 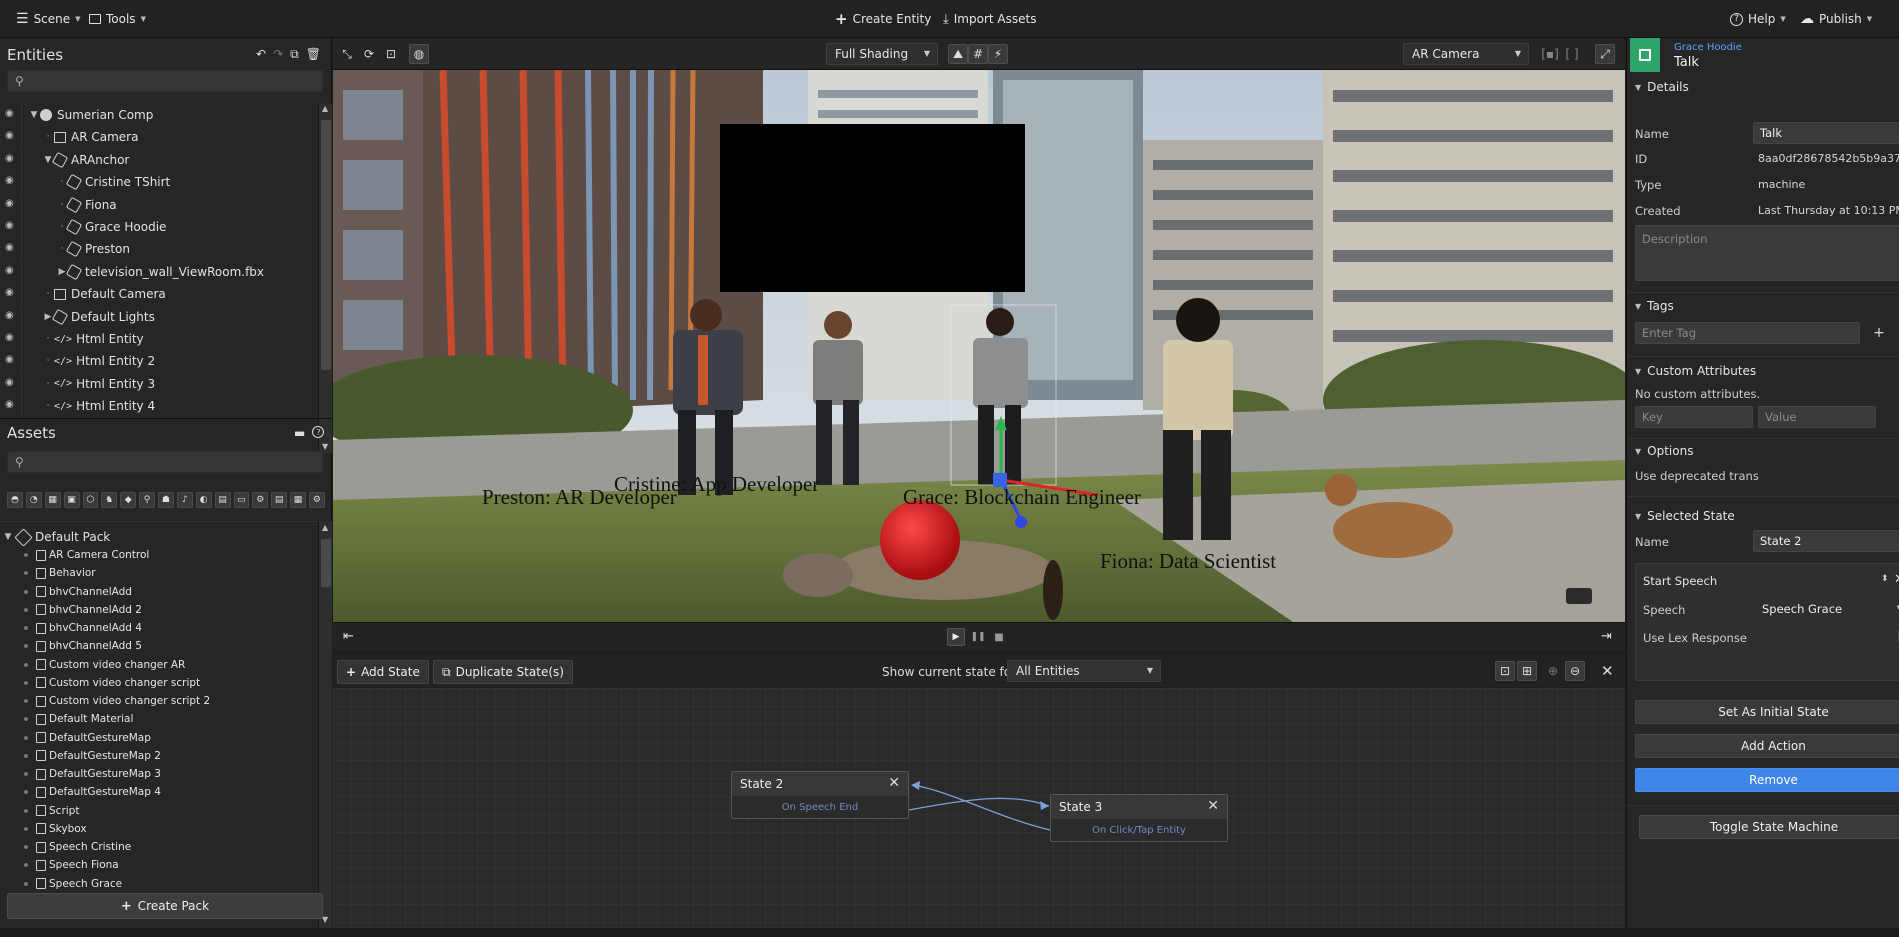 I want to click on asset-row: Speech Cristine, so click(x=158, y=847).